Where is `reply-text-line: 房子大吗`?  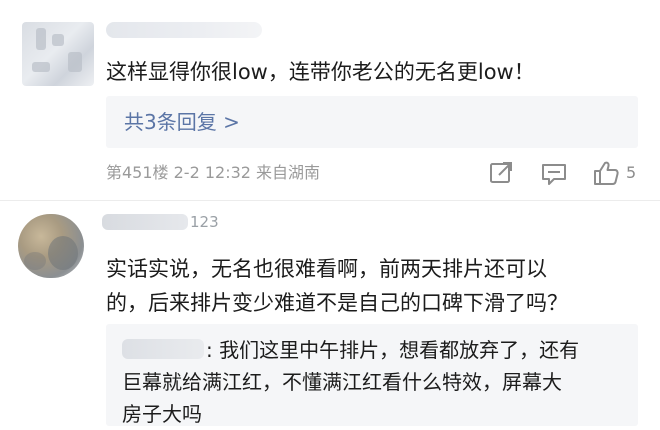 reply-text-line: 房子大吗 is located at coordinates (162, 414).